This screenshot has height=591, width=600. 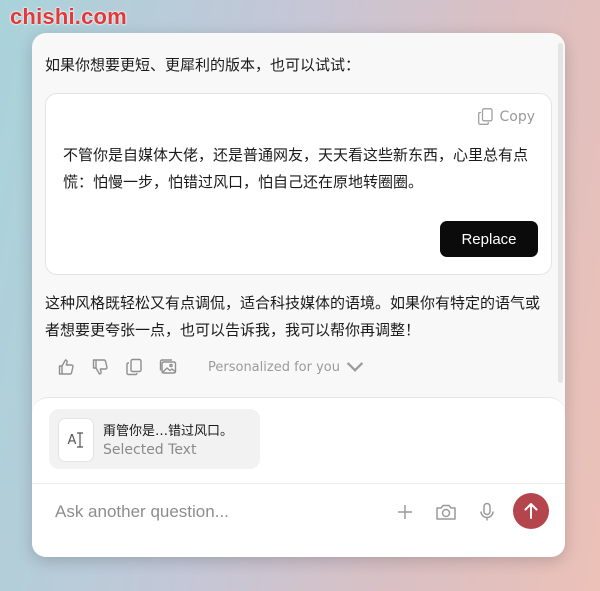 I want to click on images-button, so click(x=168, y=367).